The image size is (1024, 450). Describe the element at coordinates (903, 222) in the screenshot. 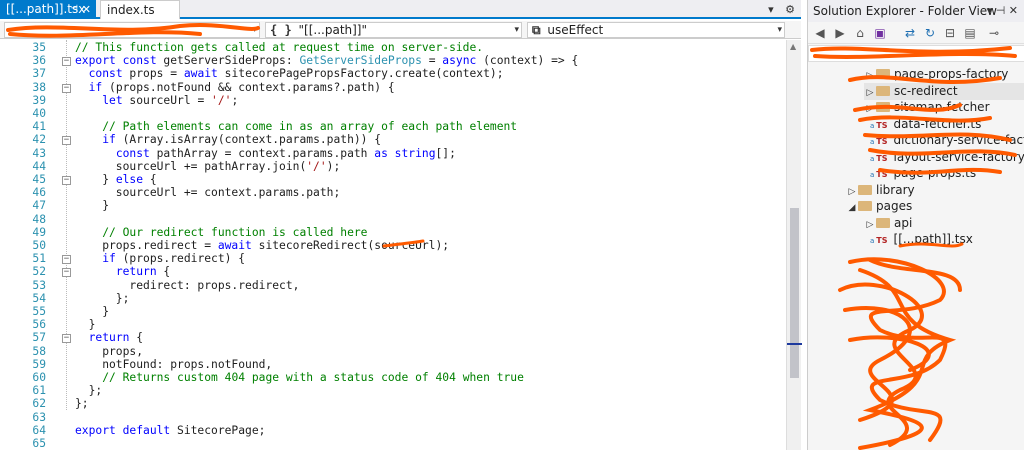

I see `tree-node-label: api` at that location.